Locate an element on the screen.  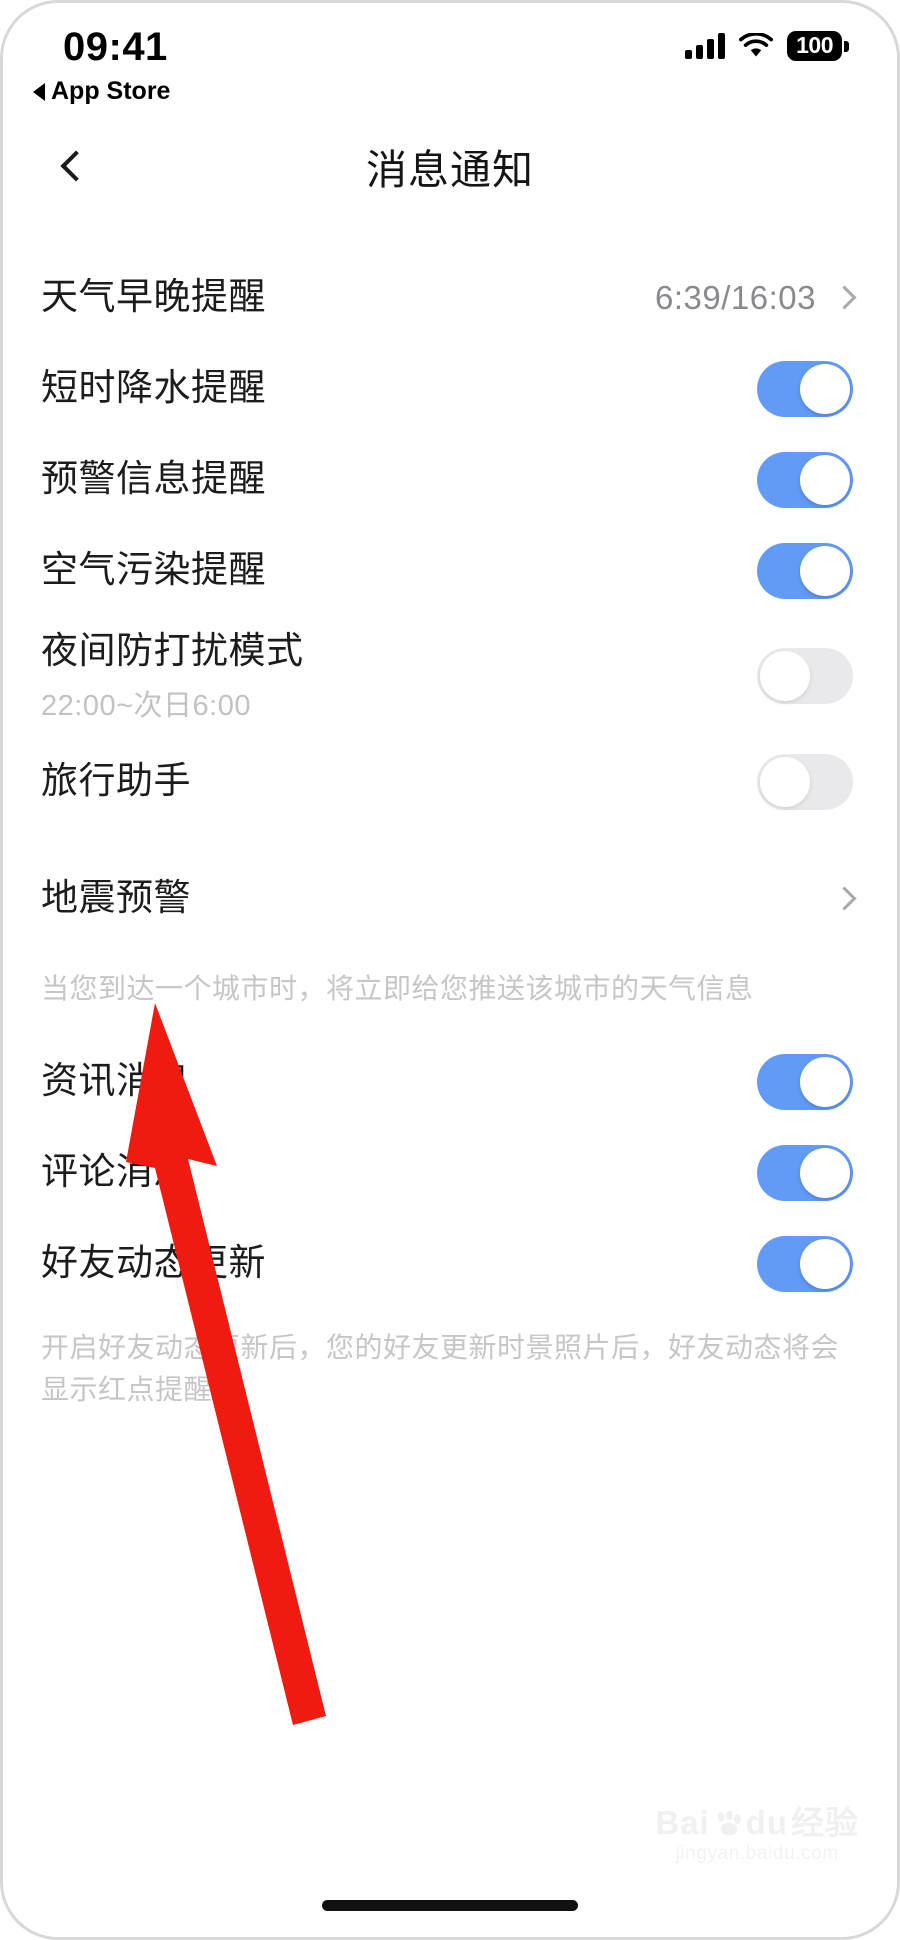
row-text: 旅行助手 is located at coordinates (116, 781).